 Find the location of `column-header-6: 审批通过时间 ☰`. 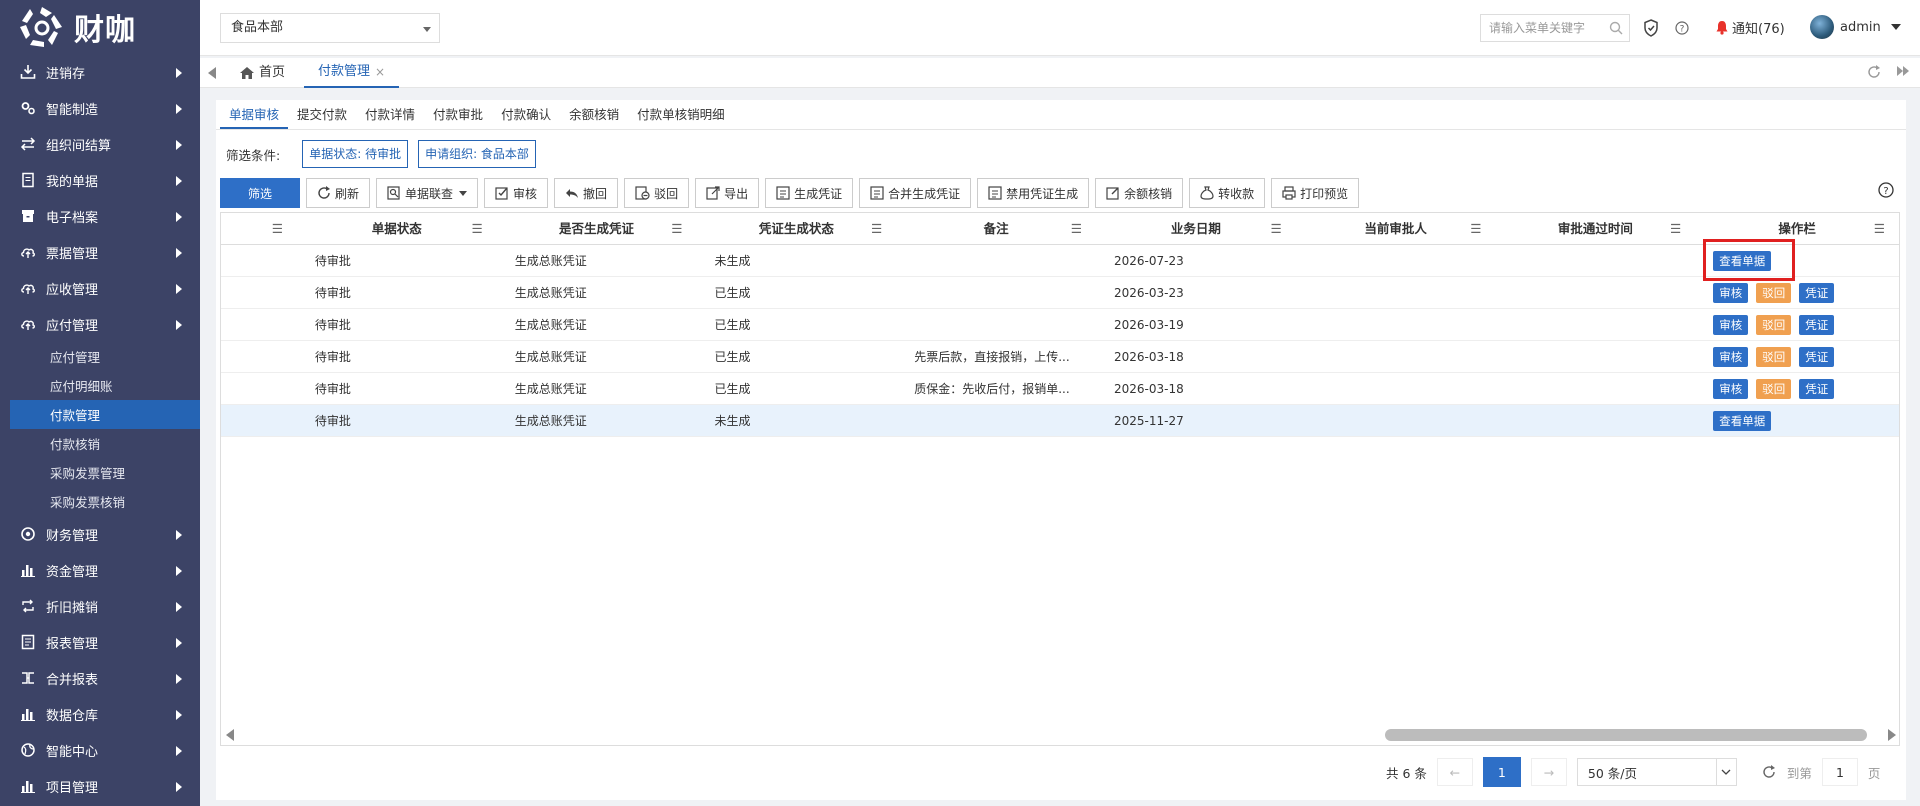

column-header-6: 审批通过时间 ☰ is located at coordinates (1596, 229).